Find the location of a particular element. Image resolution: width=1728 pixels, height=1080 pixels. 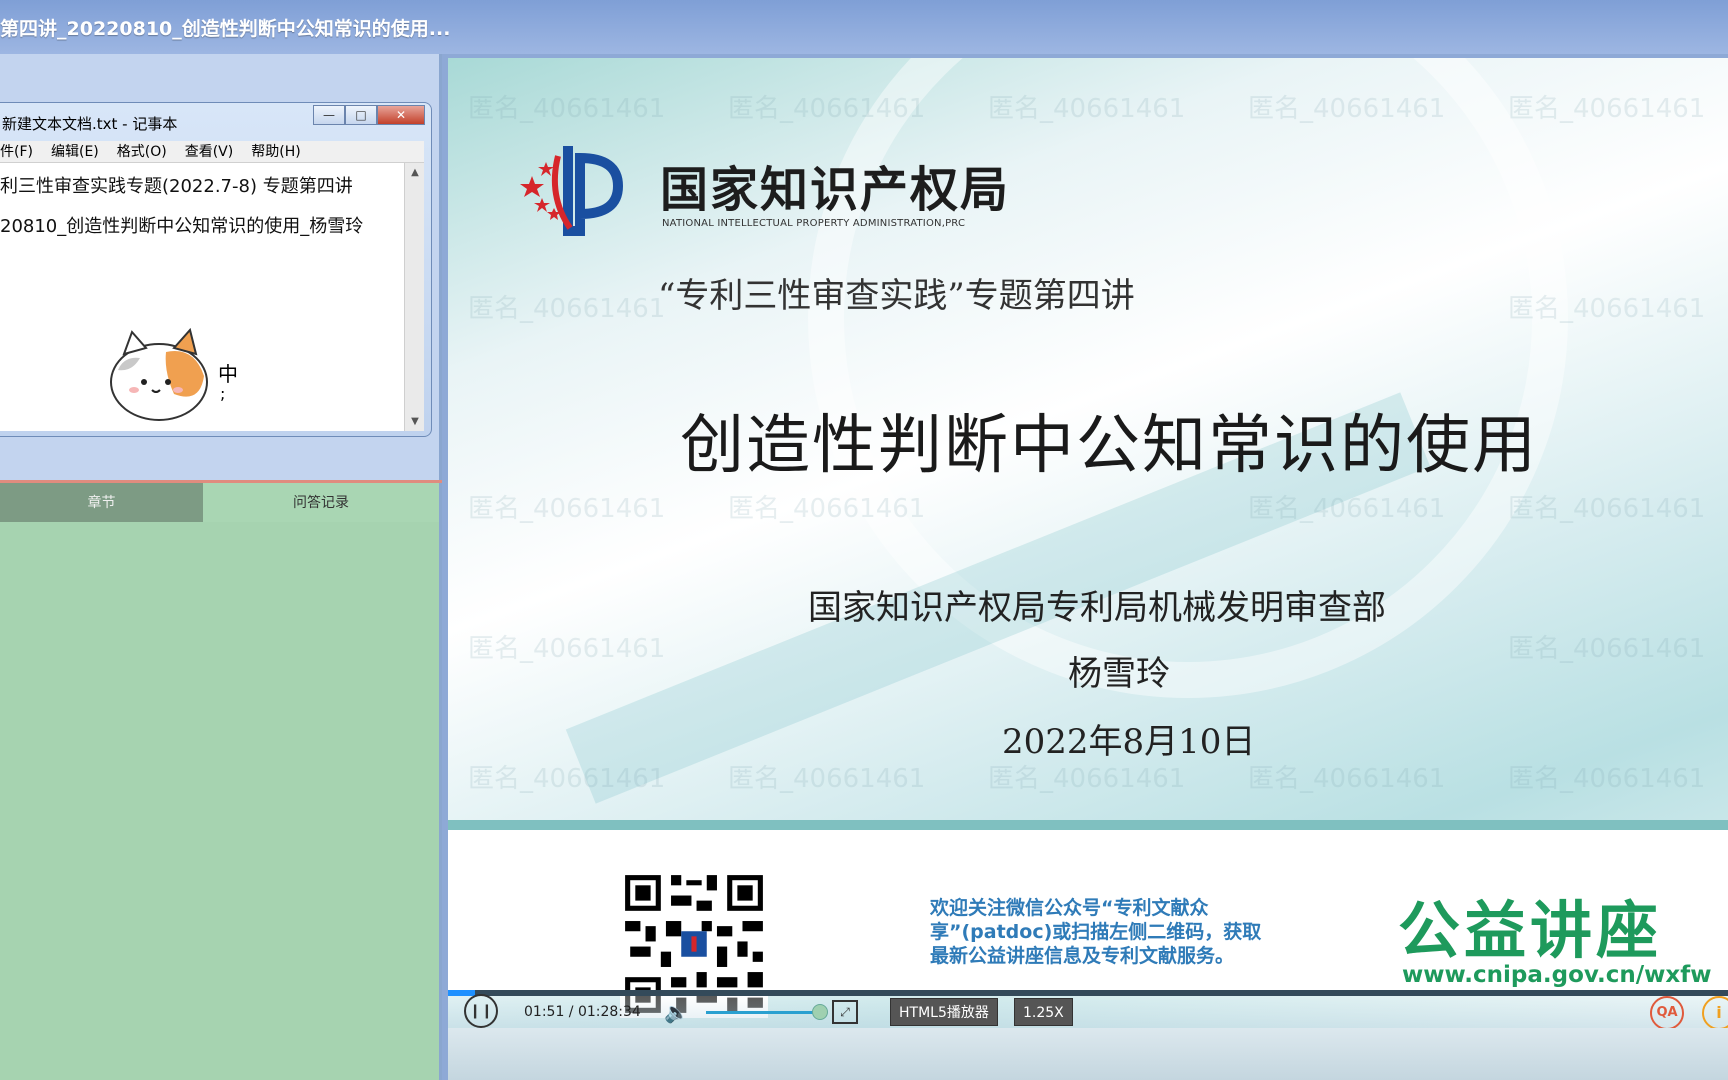

text-line: 20810_创造性判断中公知常识的使用_杨雪玲 is located at coordinates (182, 226).